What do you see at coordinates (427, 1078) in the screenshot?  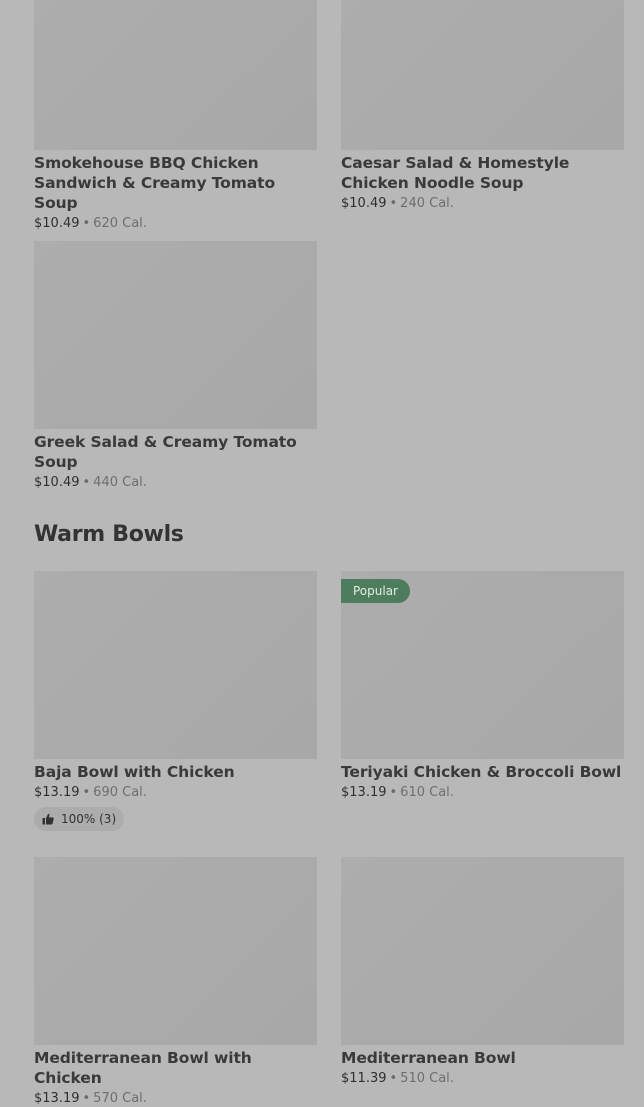 I see `item-calories: 510 Cal.` at bounding box center [427, 1078].